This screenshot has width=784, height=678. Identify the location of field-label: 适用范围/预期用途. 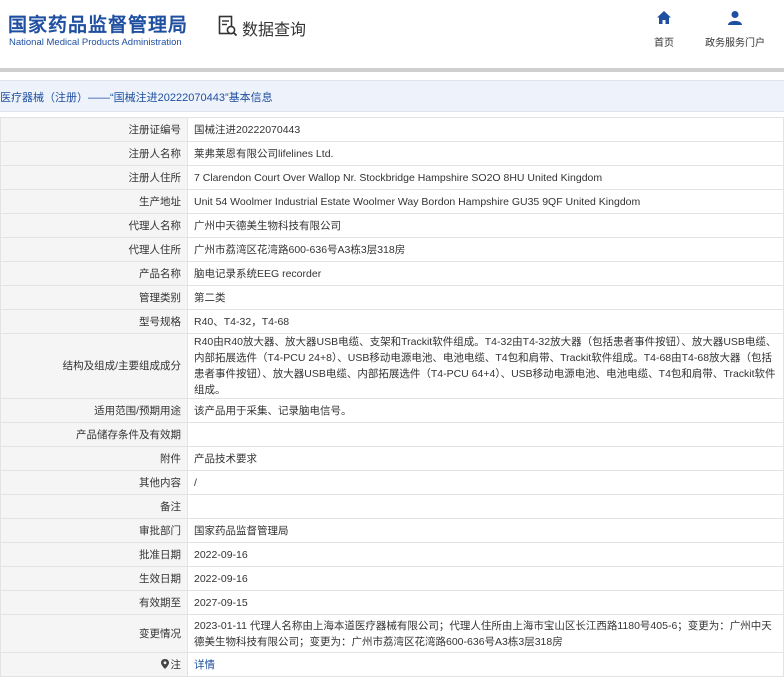
(94, 410).